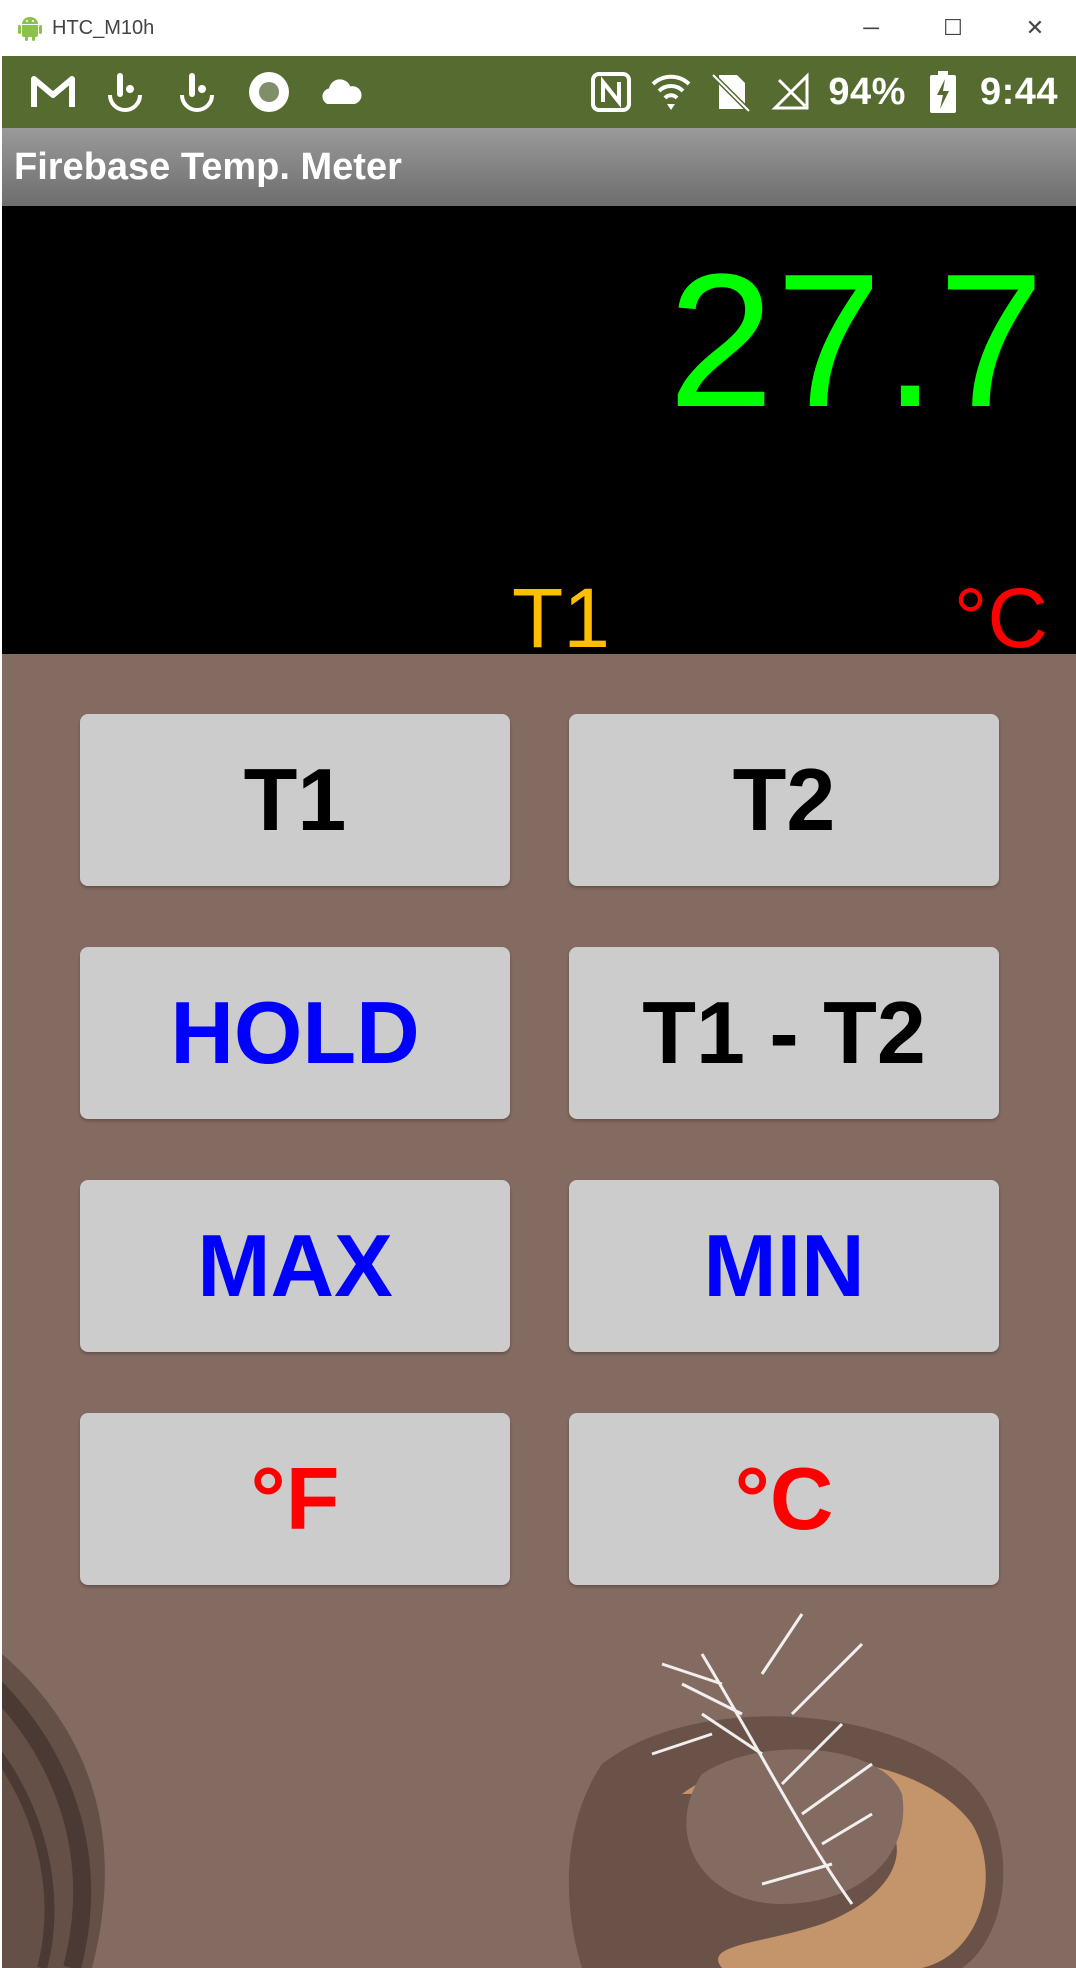  I want to click on min-button: MIN, so click(784, 1266).